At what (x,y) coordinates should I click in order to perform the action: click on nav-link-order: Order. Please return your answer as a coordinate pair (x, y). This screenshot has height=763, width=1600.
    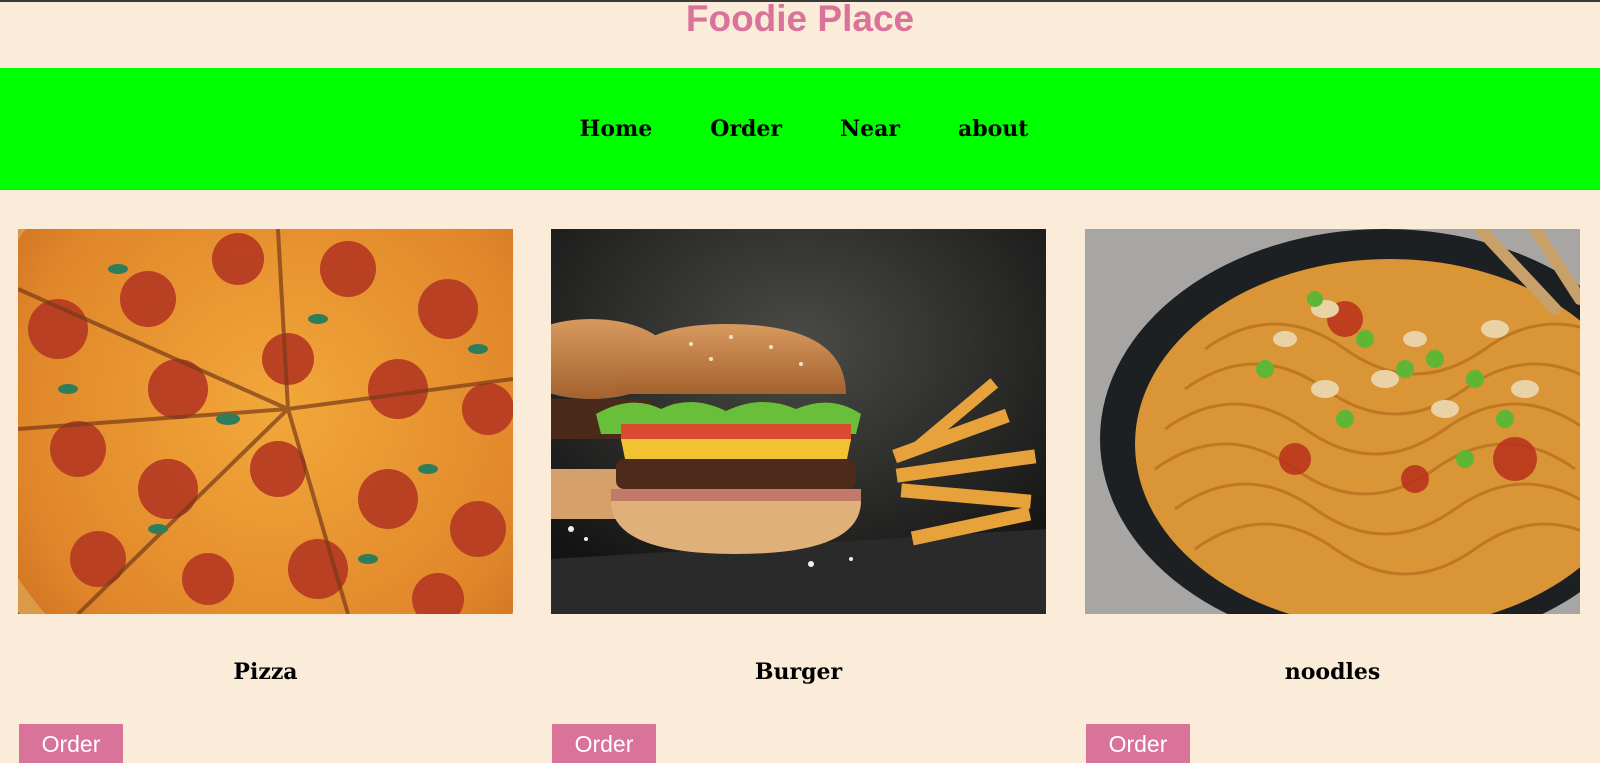
    Looking at the image, I should click on (746, 129).